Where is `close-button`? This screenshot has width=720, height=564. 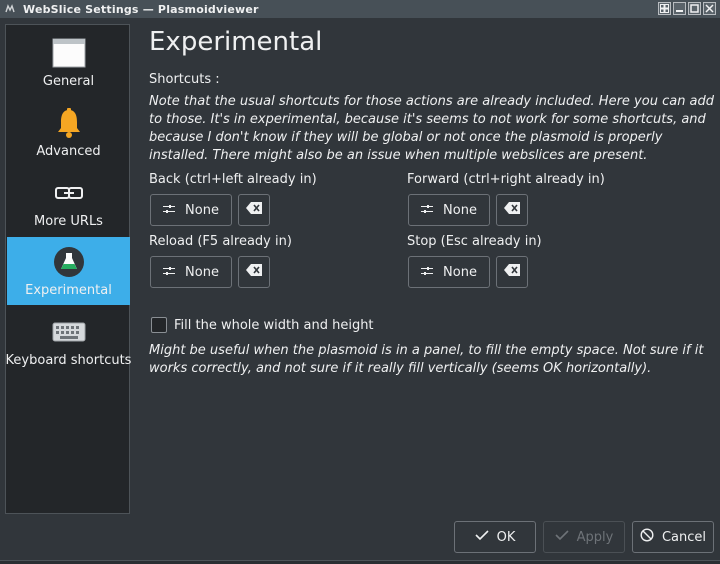
close-button is located at coordinates (709, 8).